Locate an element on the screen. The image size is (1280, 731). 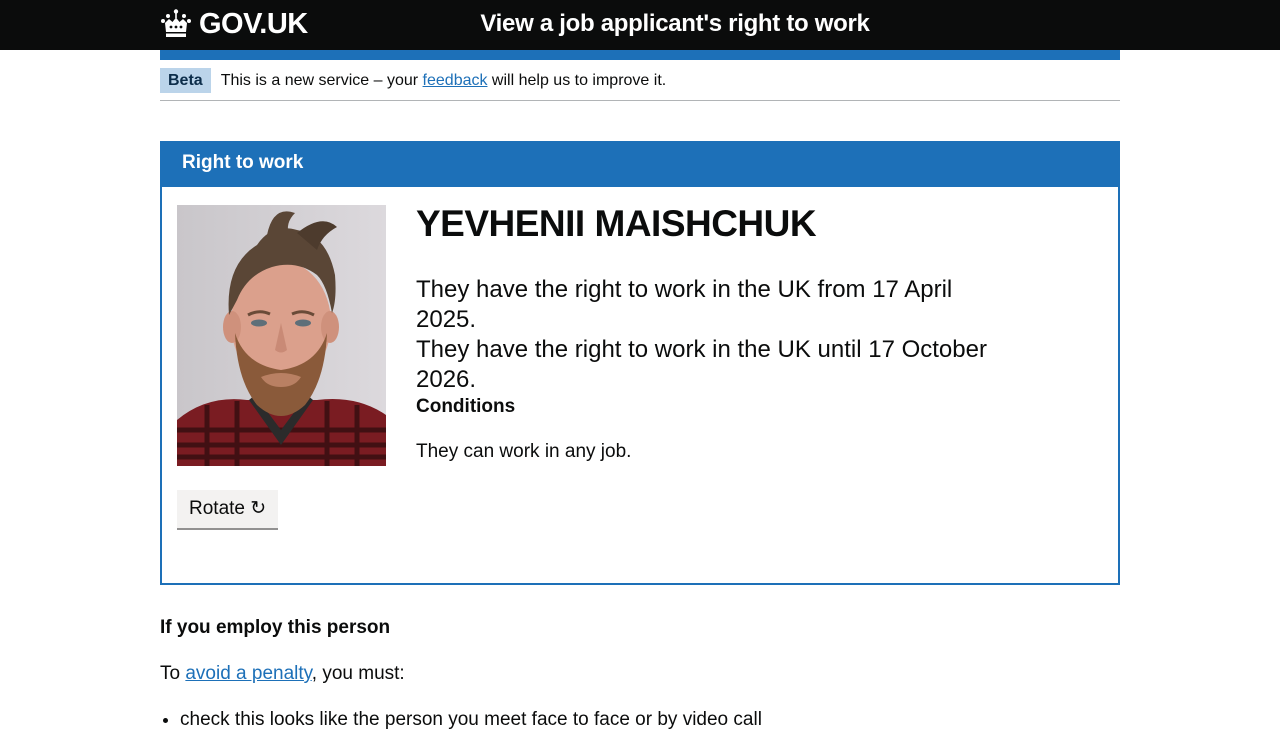
employ-intro-before: To is located at coordinates (173, 673).